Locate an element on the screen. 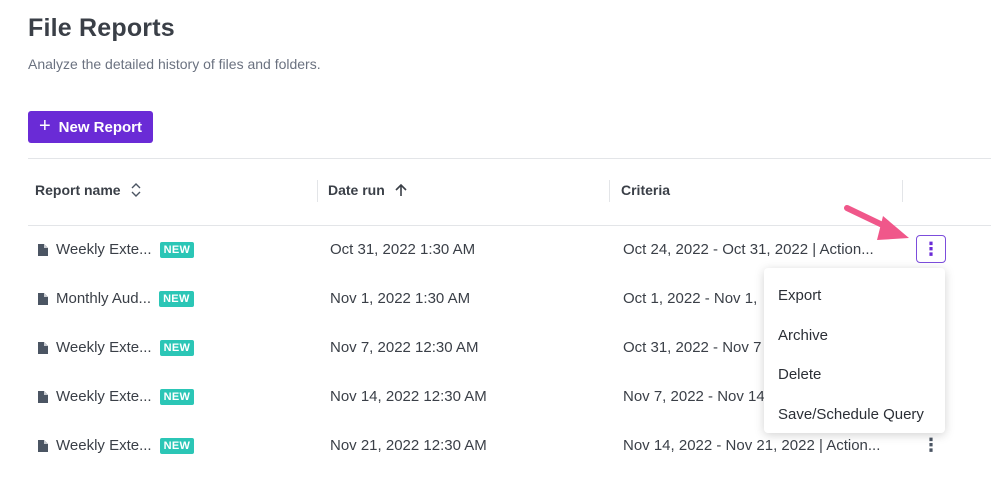 The image size is (999, 477). date-run-cell: Nov 1, 2022 1:30 AM is located at coordinates (400, 298).